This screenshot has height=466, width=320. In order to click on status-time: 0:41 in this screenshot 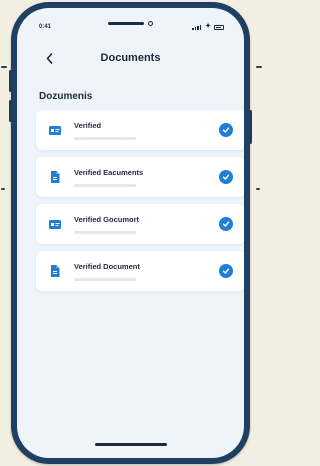, I will do `click(45, 27)`.